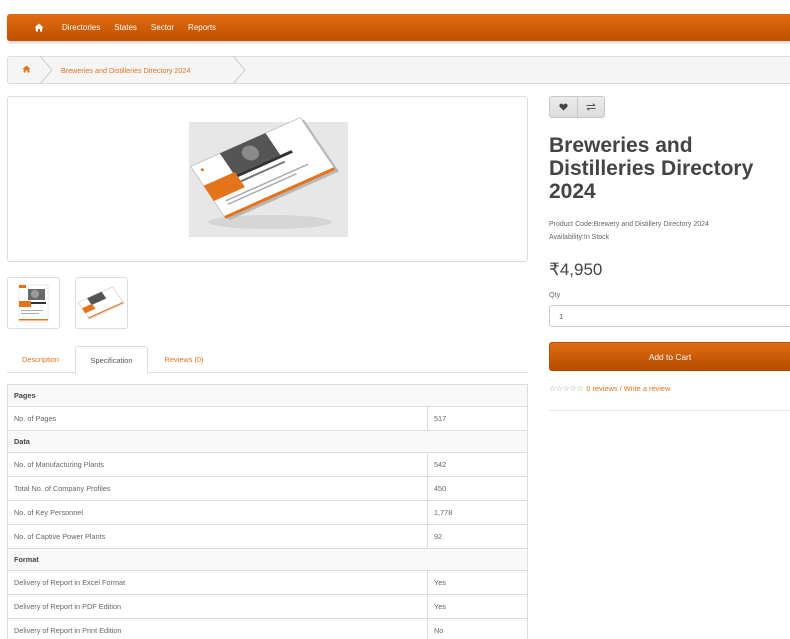 This screenshot has width=790, height=639. Describe the element at coordinates (26, 70) in the screenshot. I see `breadcrumb-home-icon` at that location.